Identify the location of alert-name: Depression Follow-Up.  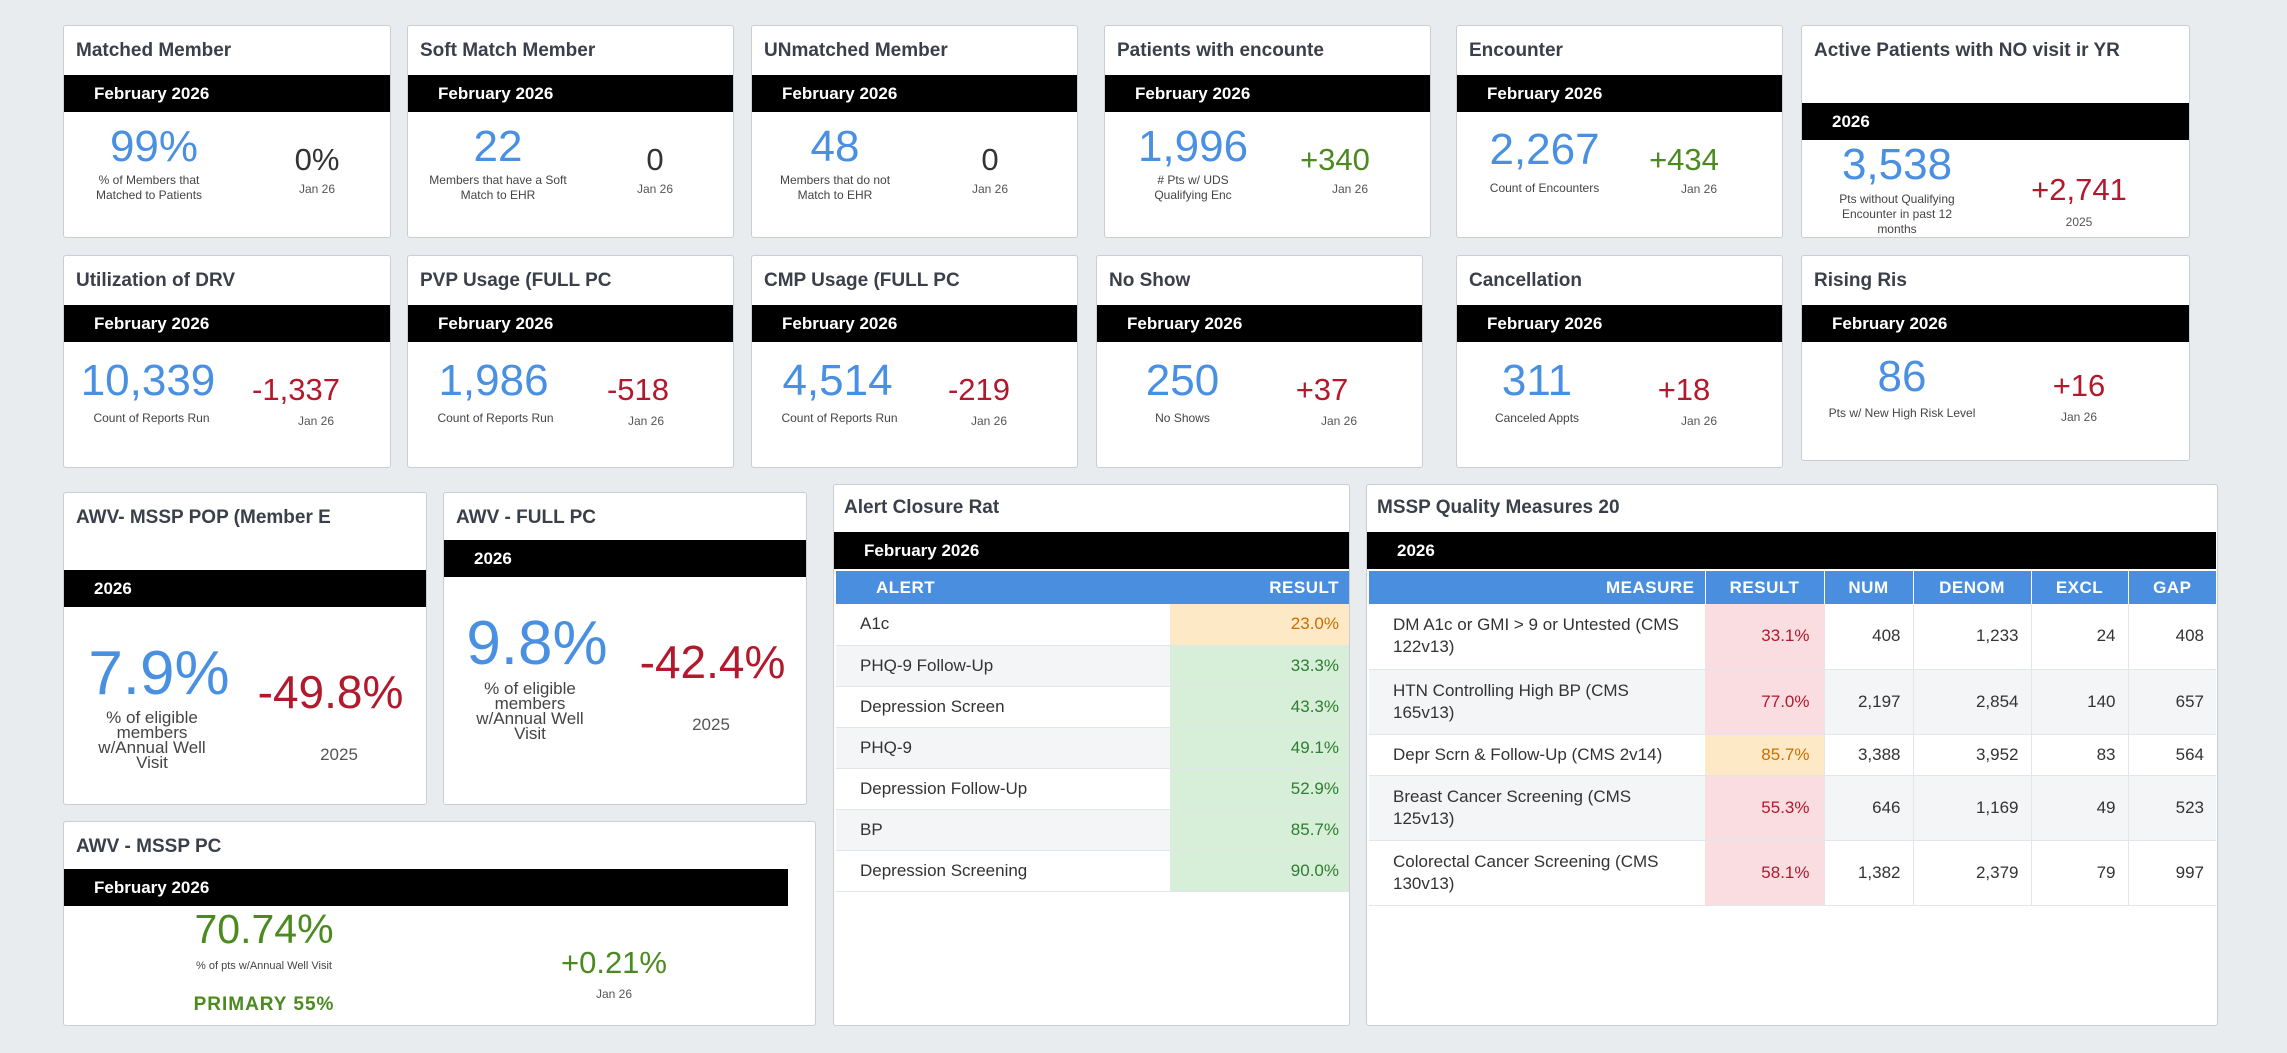
(1003, 789).